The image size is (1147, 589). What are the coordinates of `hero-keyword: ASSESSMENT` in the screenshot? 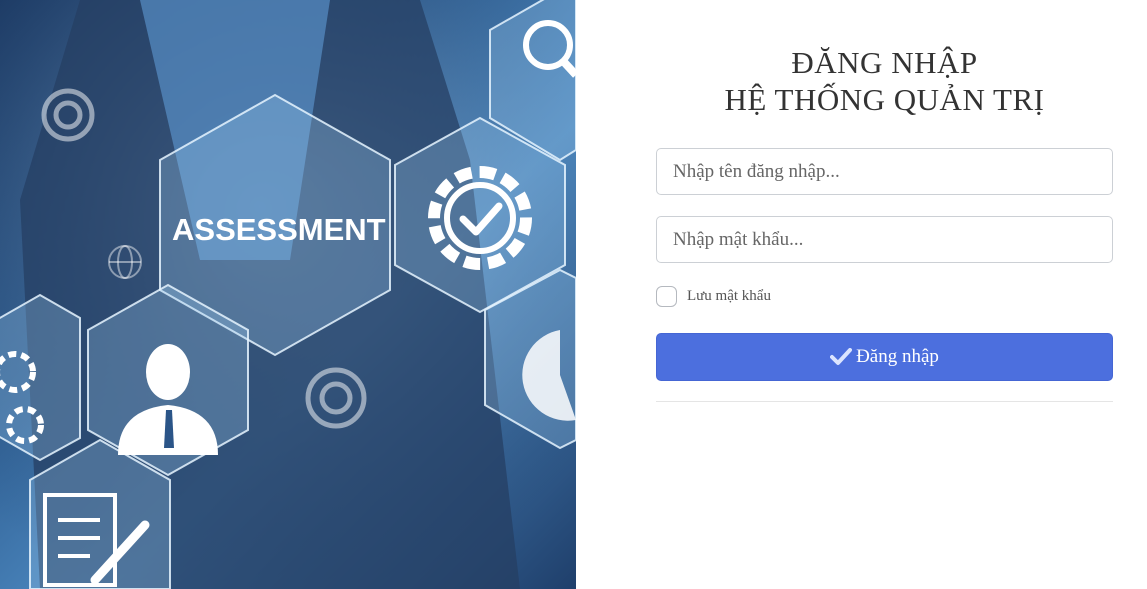 It's located at (279, 229).